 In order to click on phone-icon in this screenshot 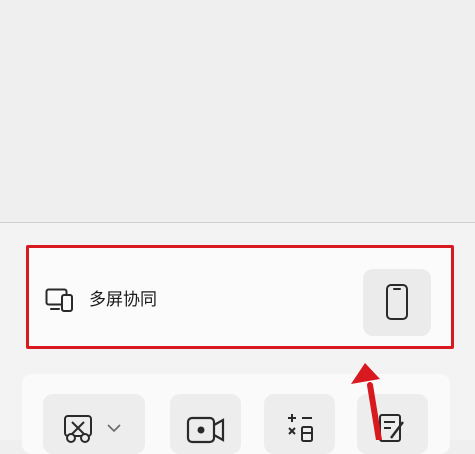, I will do `click(397, 302)`.